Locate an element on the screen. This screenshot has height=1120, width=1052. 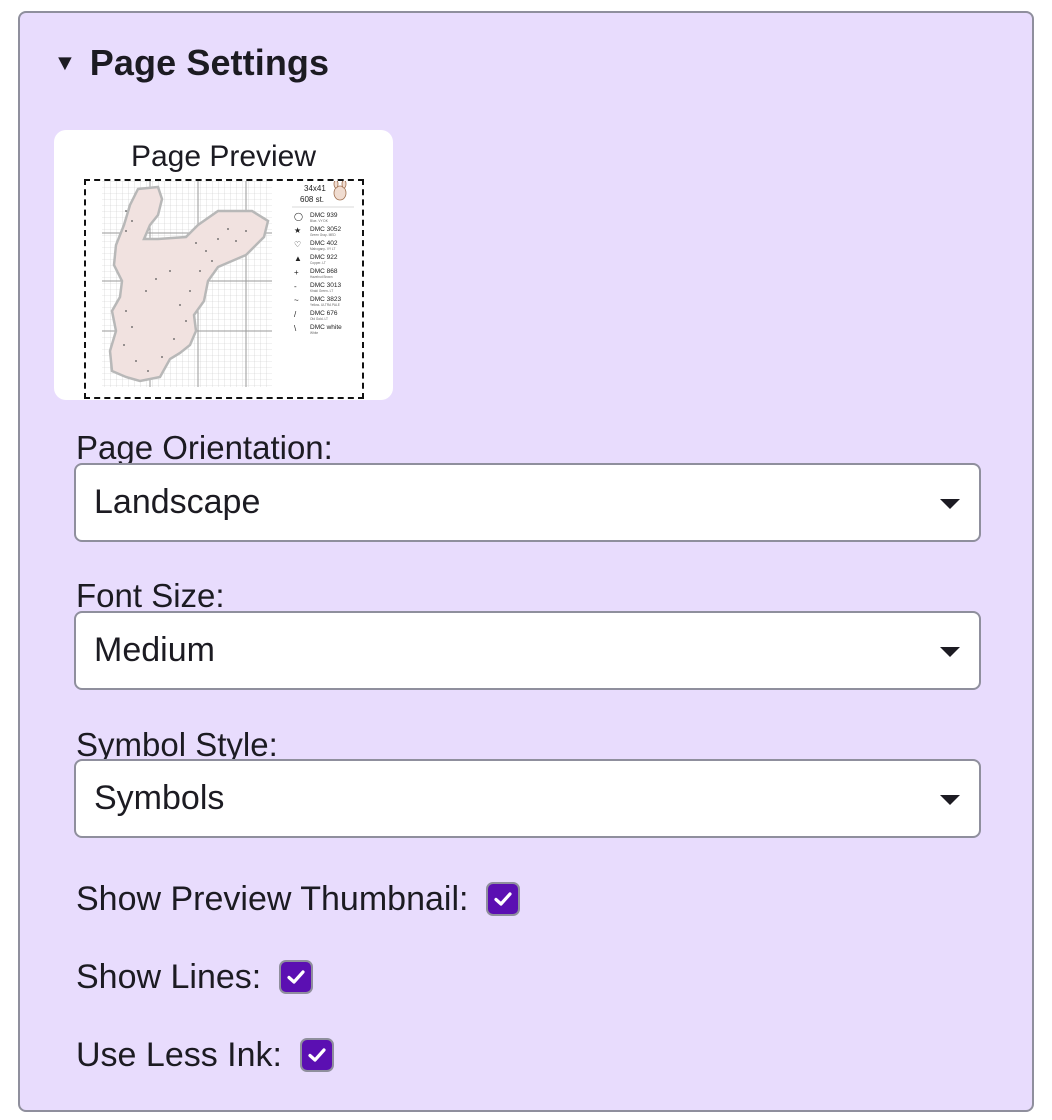
legend-code: DMC white is located at coordinates (326, 327).